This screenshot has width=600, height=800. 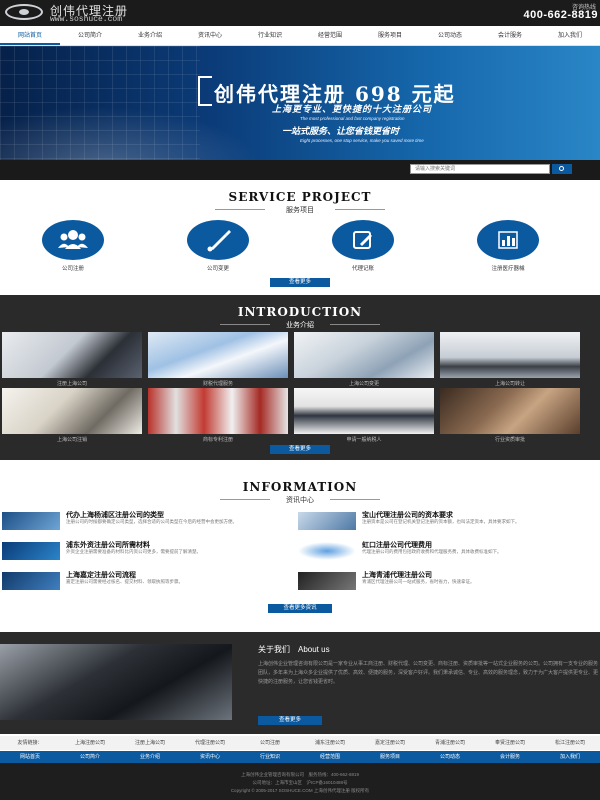 I want to click on footer-nav-item: 公司简介, so click(x=90, y=757).